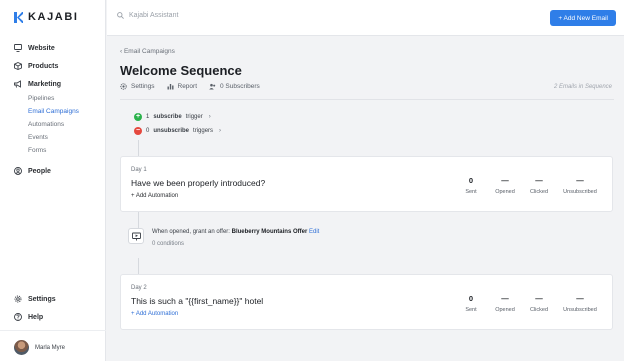 The height and width of the screenshot is (361, 624). I want to click on edit-automation-link: Edit, so click(314, 232).